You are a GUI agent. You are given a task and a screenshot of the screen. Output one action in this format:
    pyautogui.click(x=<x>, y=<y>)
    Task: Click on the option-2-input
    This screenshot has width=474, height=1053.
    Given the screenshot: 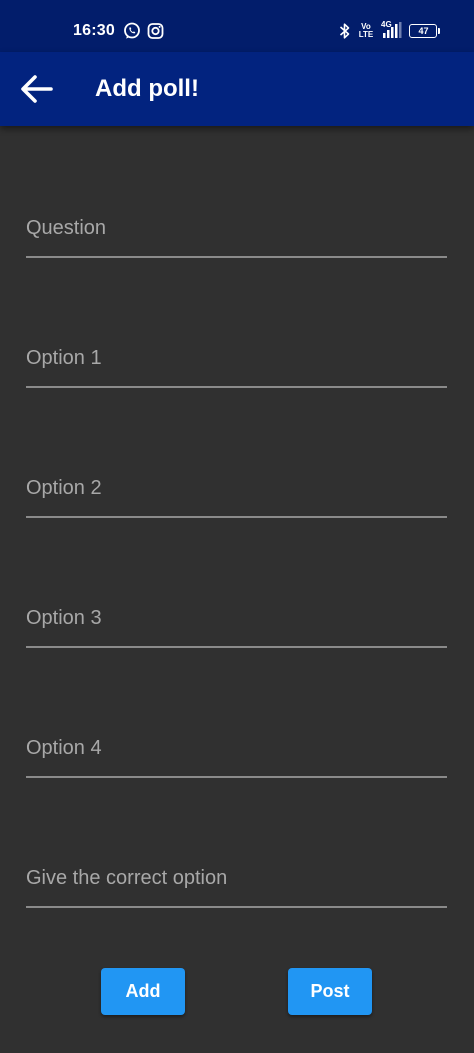 What is the action you would take?
    pyautogui.click(x=236, y=488)
    